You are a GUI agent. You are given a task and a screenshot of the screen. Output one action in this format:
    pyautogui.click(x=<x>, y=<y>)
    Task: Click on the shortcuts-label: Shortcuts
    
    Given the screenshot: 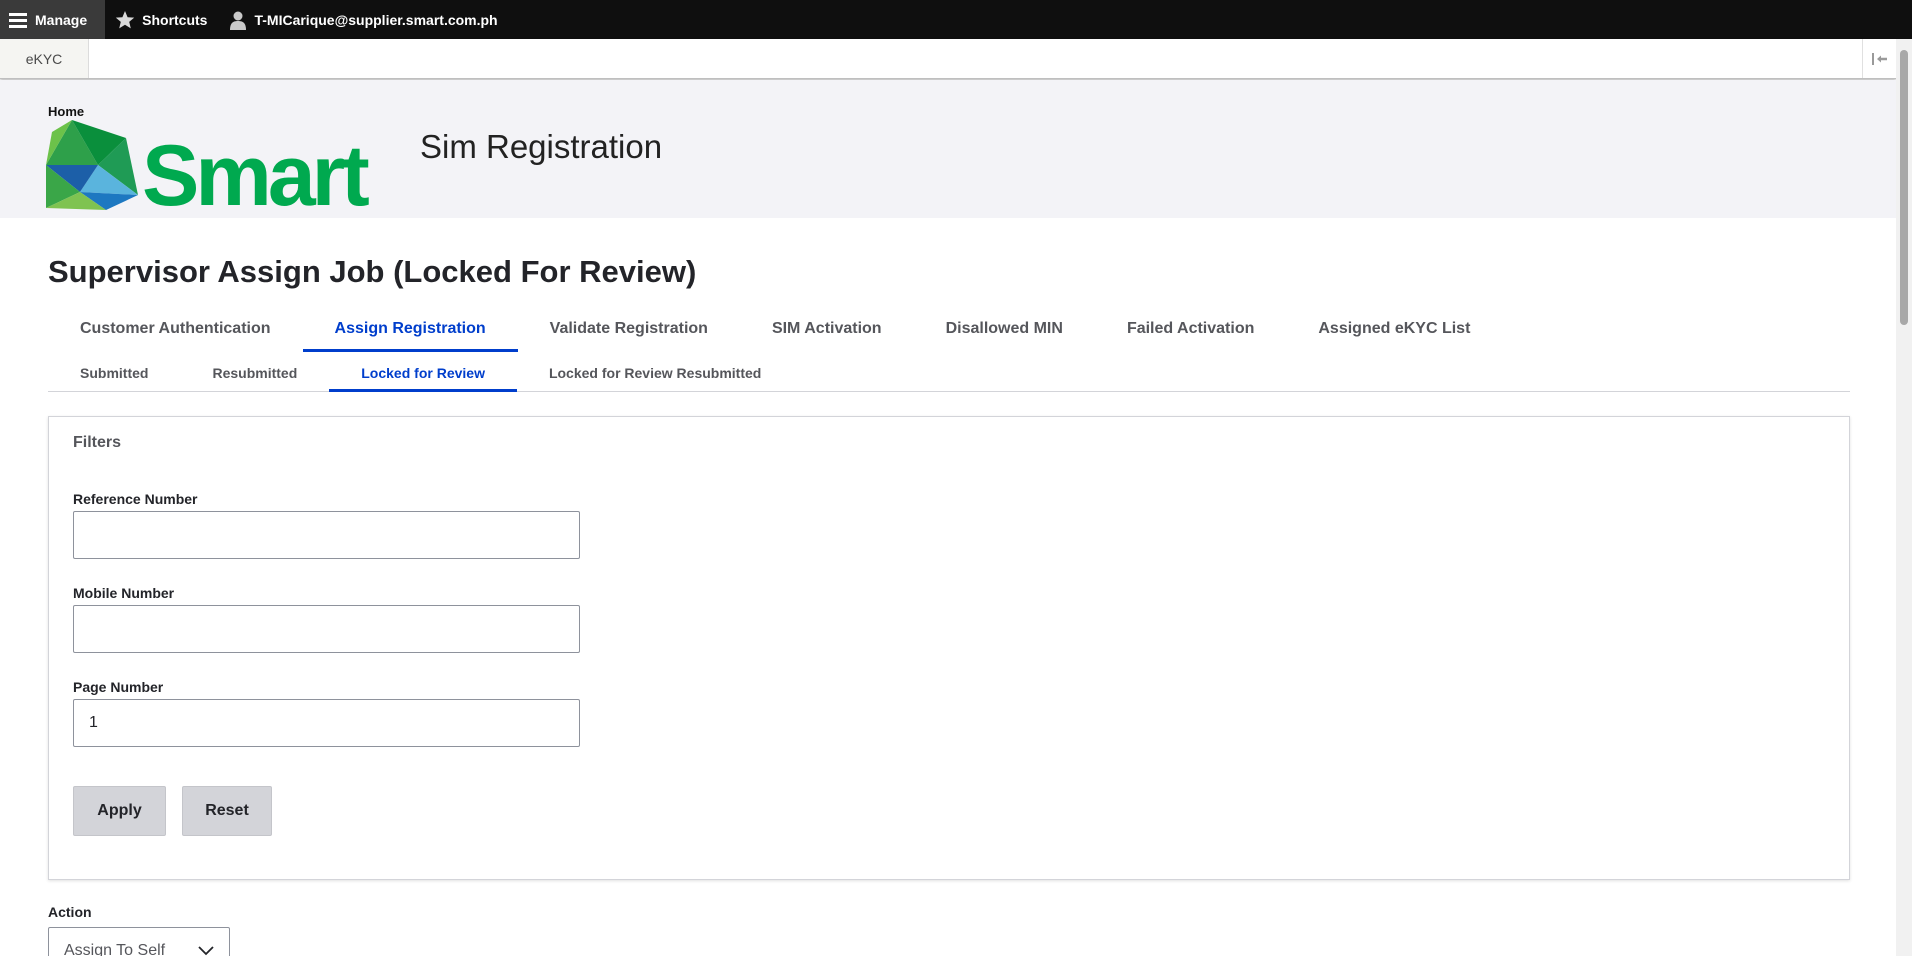 What is the action you would take?
    pyautogui.click(x=175, y=19)
    